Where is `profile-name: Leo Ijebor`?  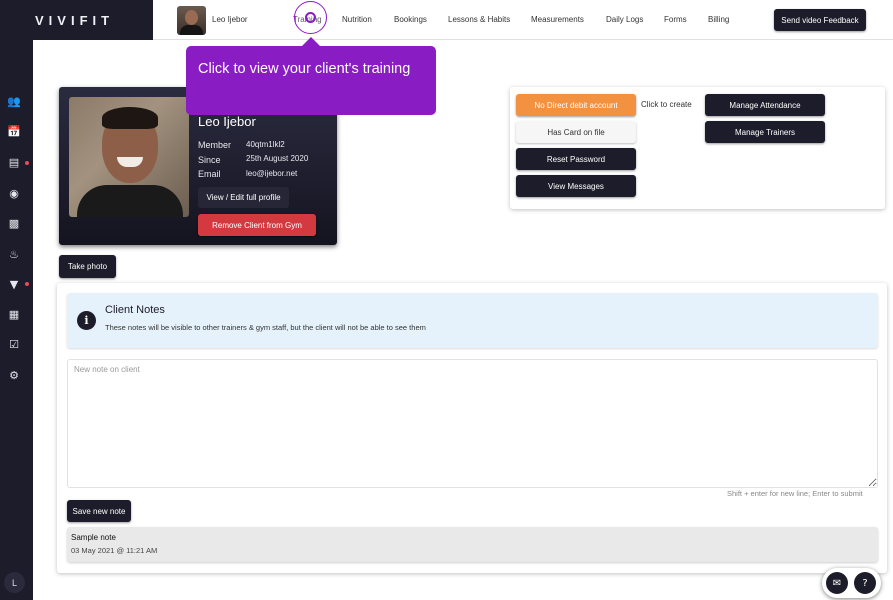 profile-name: Leo Ijebor is located at coordinates (227, 121).